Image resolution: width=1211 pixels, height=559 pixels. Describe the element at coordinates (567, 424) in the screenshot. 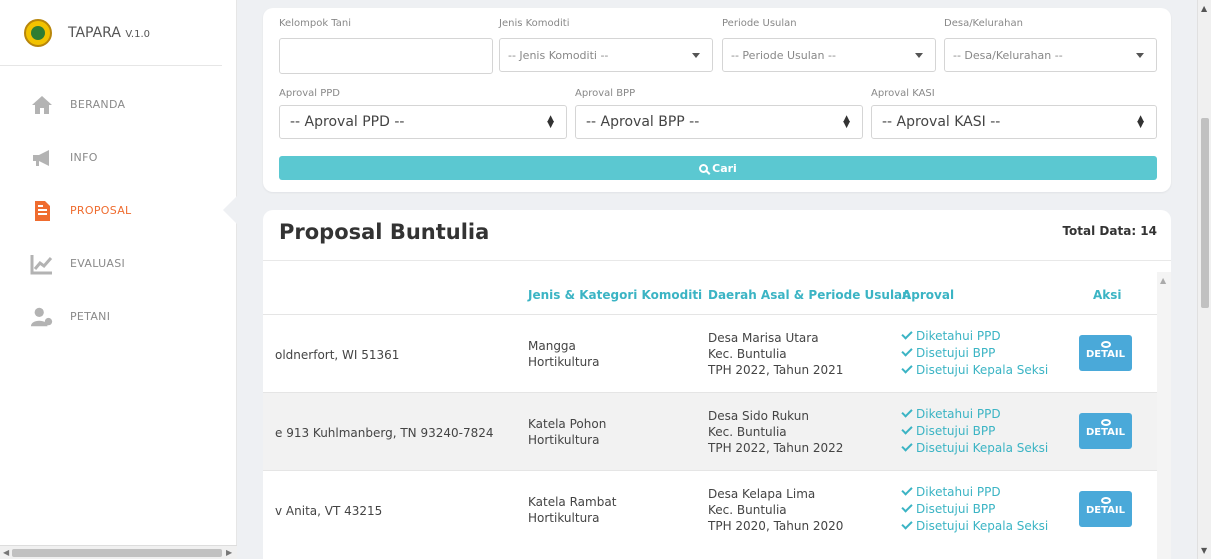

I see `komoditi-cell: Katela Pohon` at that location.